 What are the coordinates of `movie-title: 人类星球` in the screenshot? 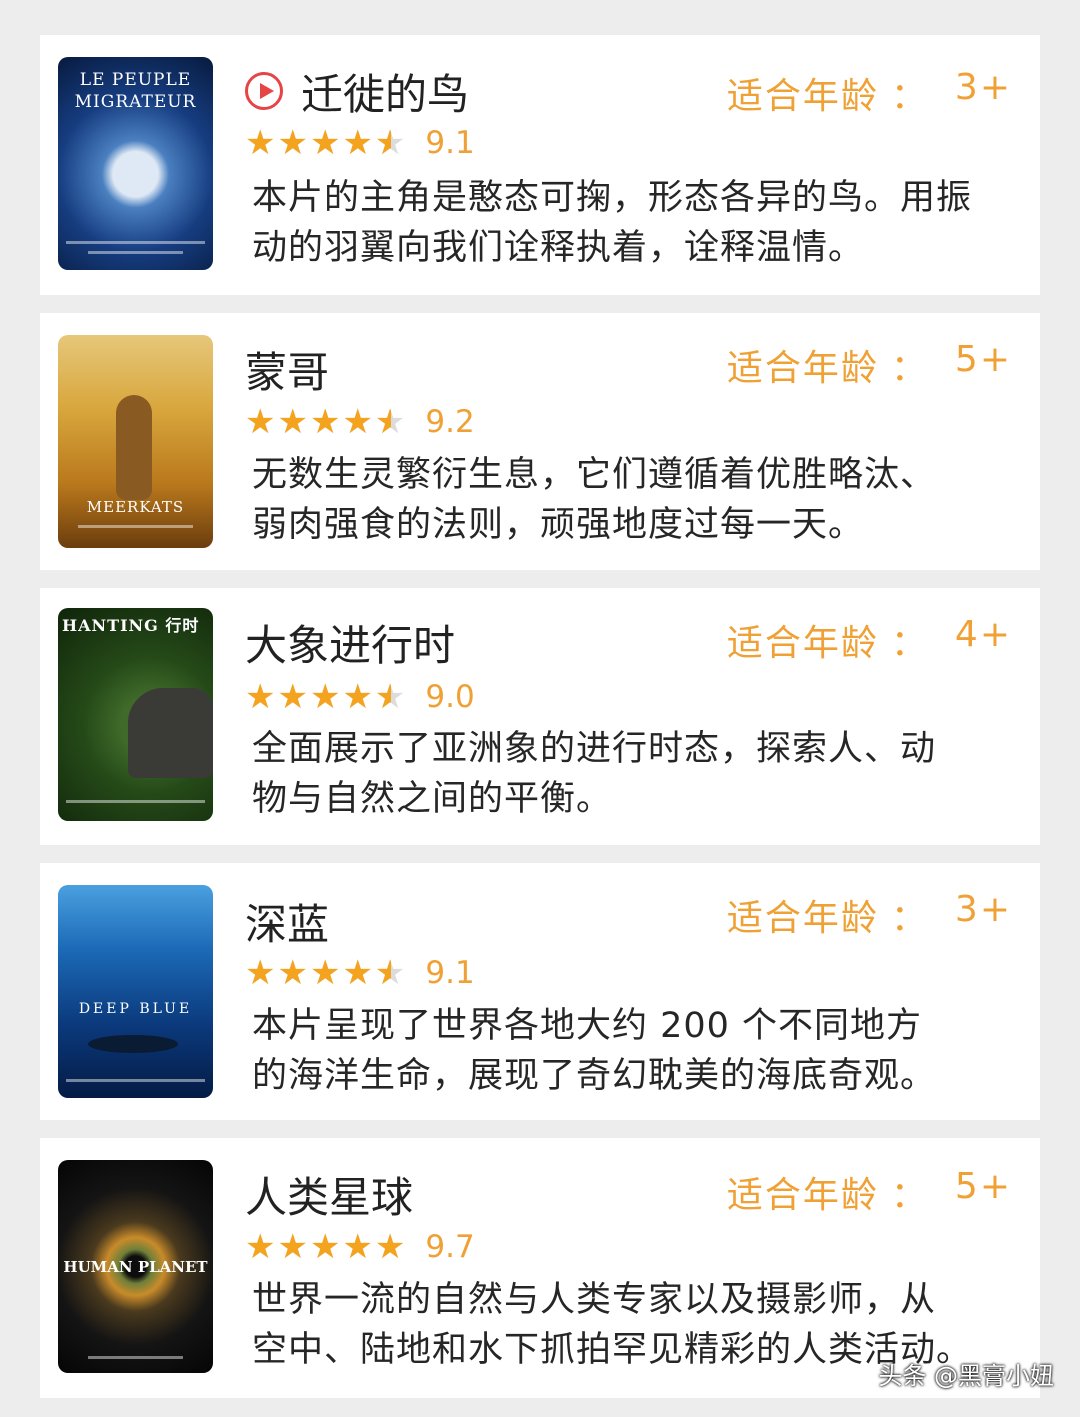 It's located at (329, 1194).